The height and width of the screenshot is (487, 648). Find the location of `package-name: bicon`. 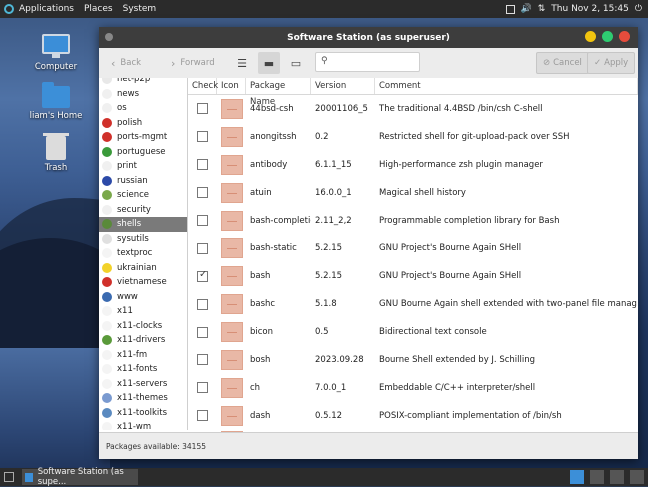

package-name: bicon is located at coordinates (262, 332).